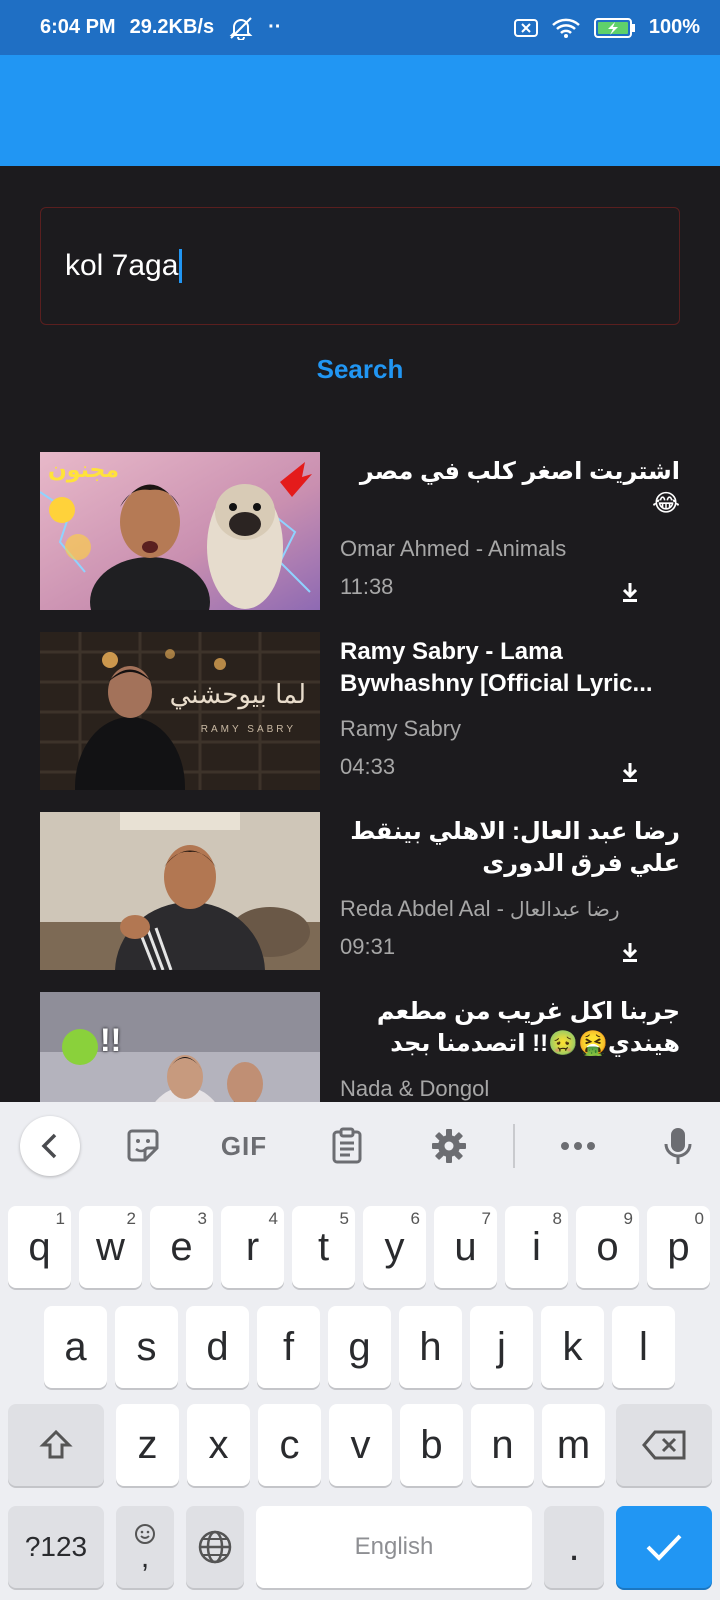 This screenshot has height=1600, width=720. I want to click on thumbnail-text: !!, so click(111, 1040).